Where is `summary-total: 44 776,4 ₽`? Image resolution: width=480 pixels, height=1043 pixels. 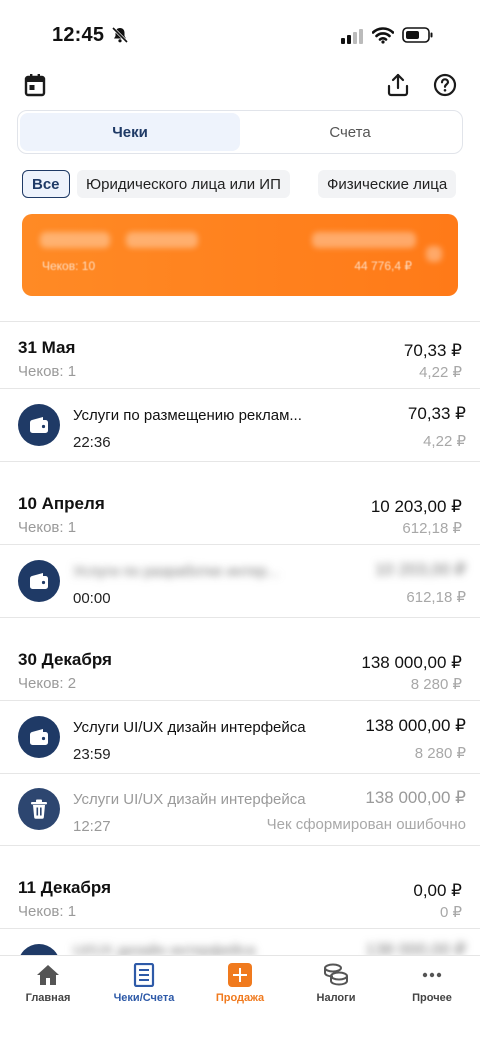 summary-total: 44 776,4 ₽ is located at coordinates (383, 266).